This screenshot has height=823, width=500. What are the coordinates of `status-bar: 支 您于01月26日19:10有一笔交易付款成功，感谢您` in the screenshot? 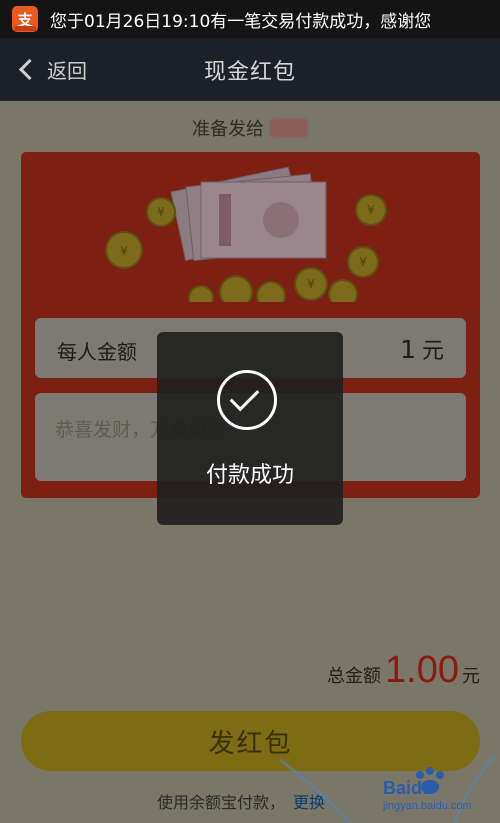 It's located at (250, 19).